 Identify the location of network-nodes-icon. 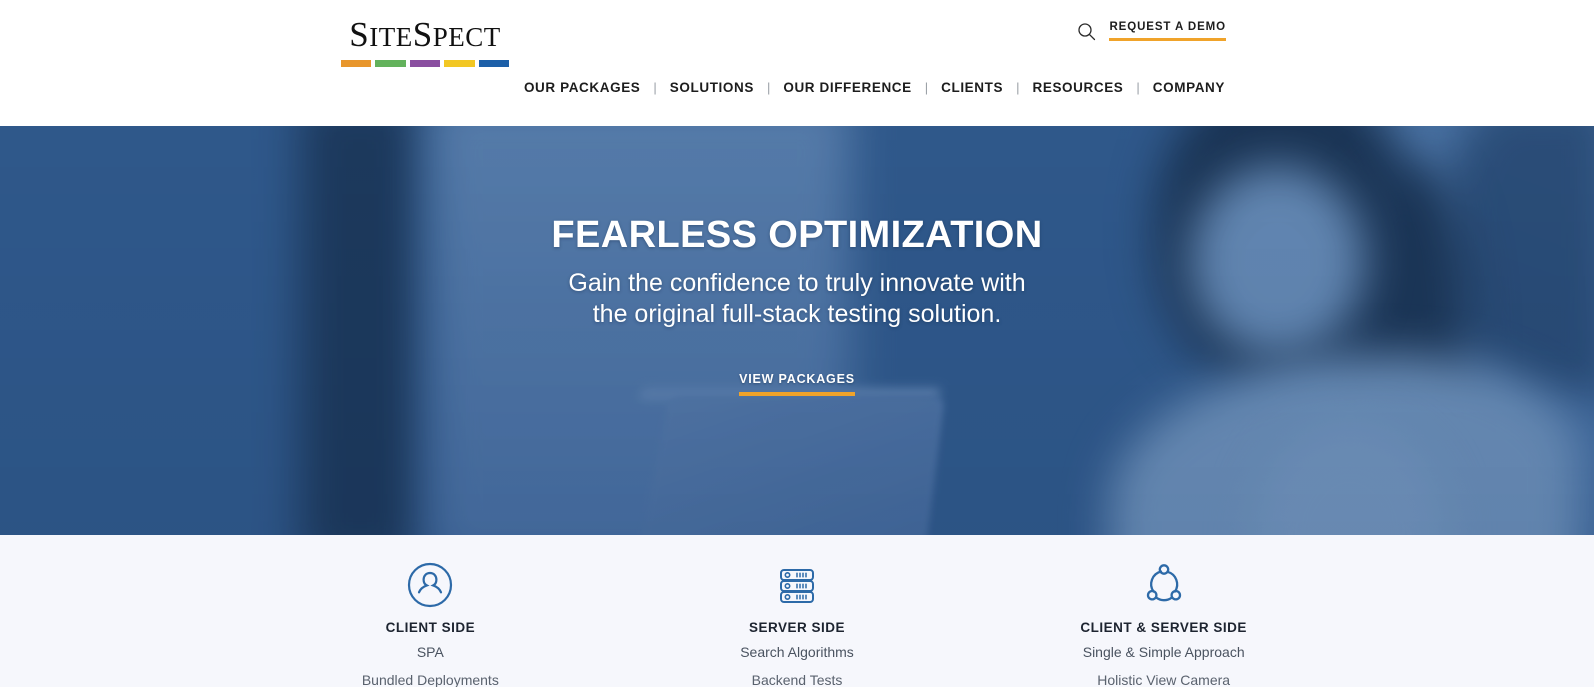
(1164, 585).